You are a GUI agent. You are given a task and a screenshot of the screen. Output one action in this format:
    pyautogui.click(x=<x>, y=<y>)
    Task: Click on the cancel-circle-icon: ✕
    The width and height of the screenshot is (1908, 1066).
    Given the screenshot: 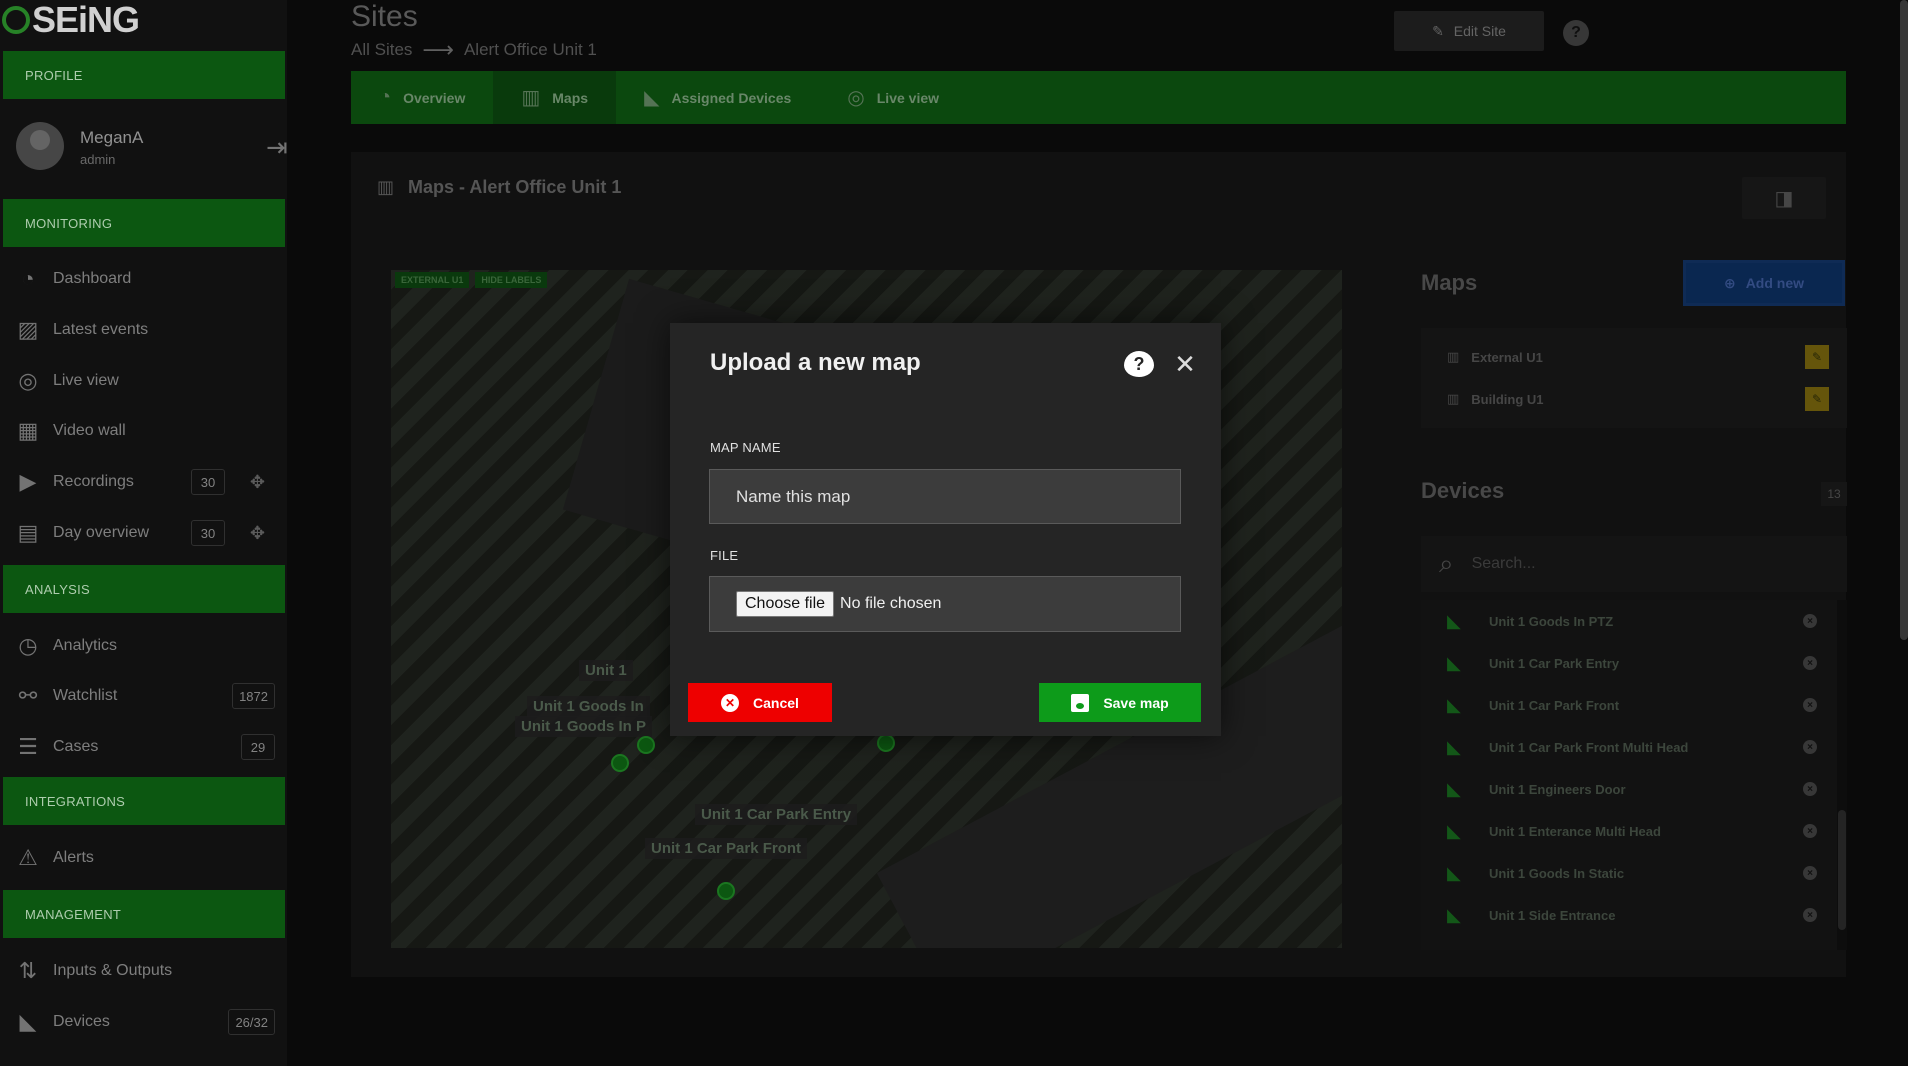 What is the action you would take?
    pyautogui.click(x=730, y=702)
    